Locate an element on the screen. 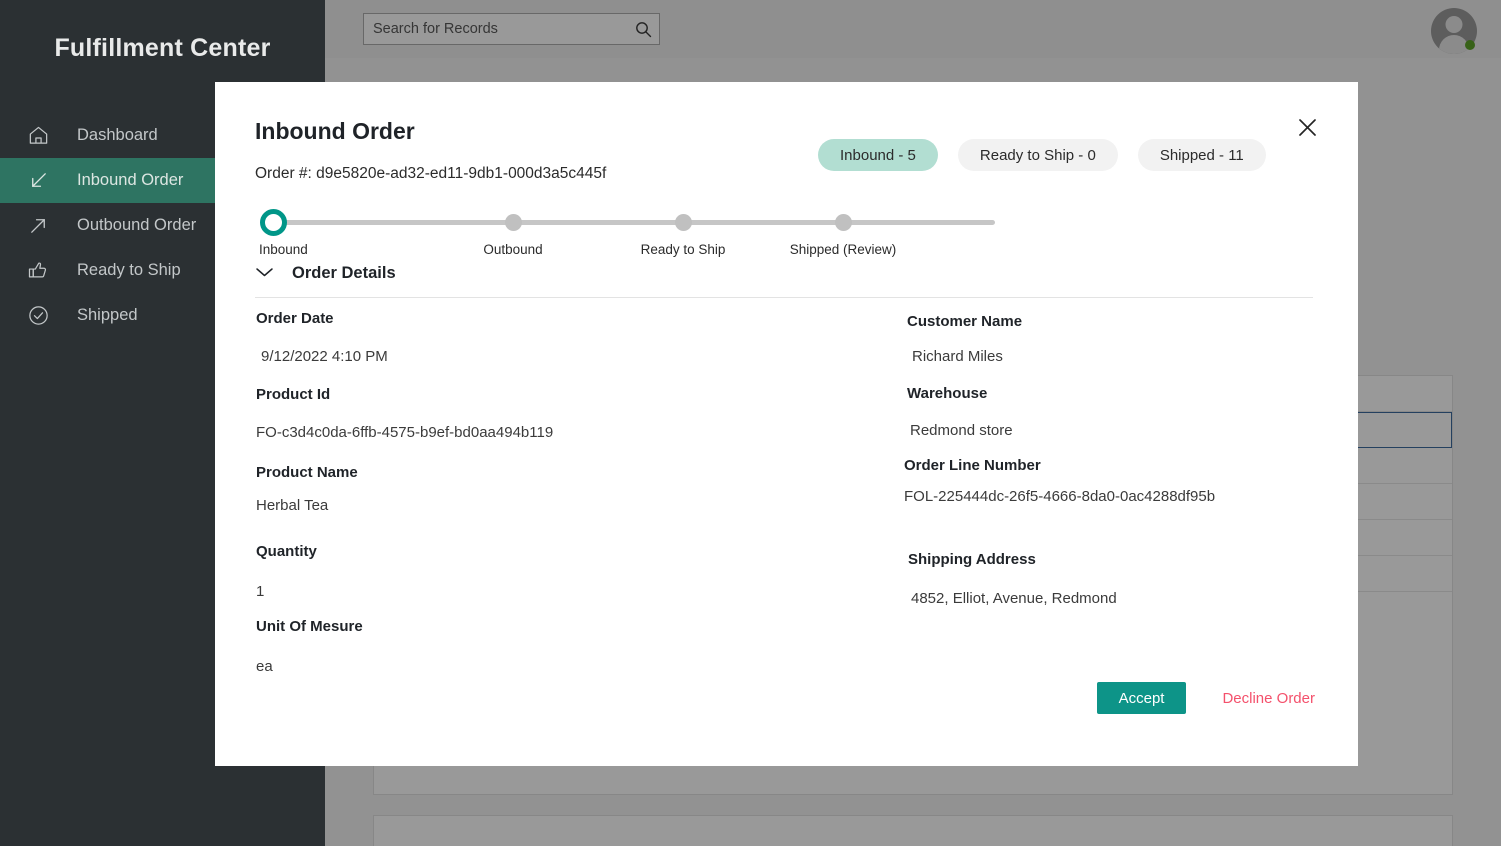 The height and width of the screenshot is (846, 1501). sidebar-item-label: Inbound Order is located at coordinates (130, 180).